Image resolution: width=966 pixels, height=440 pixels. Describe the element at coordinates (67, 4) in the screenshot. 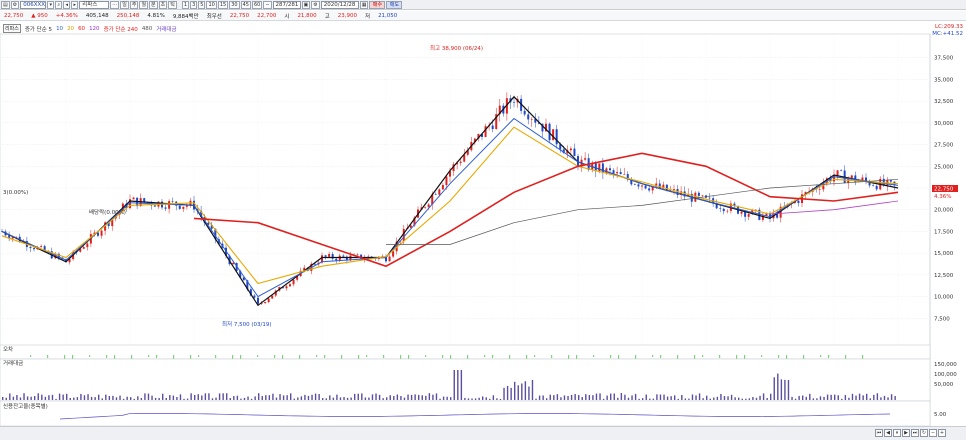

I see `prev-stock-icon: ◂` at that location.